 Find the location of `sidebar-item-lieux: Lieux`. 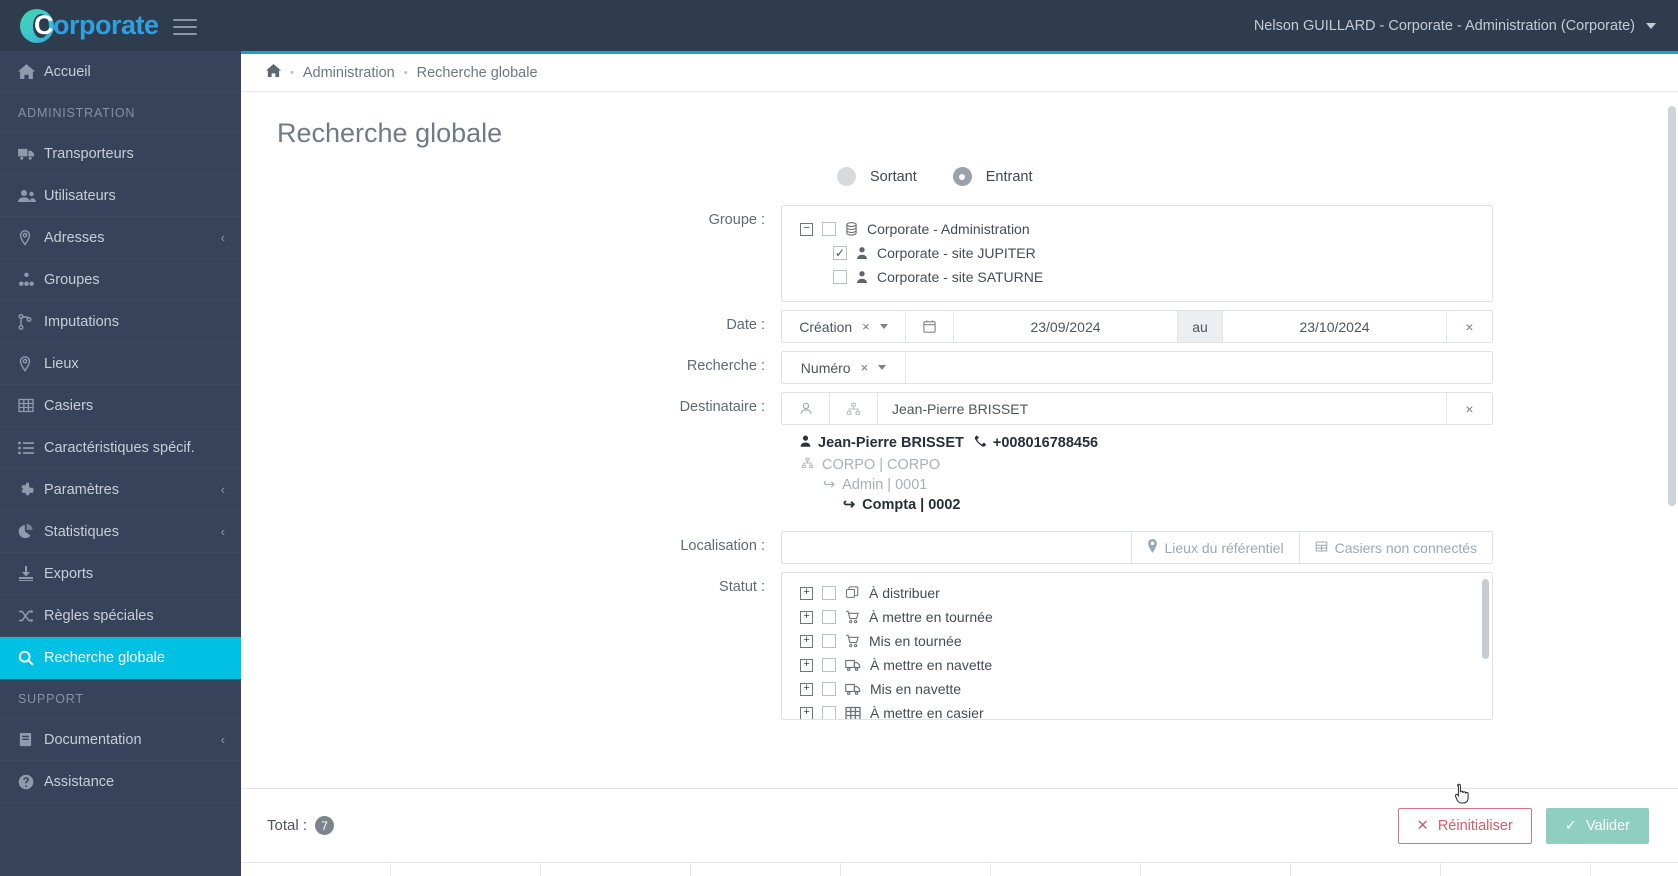

sidebar-item-lieux: Lieux is located at coordinates (120, 364).